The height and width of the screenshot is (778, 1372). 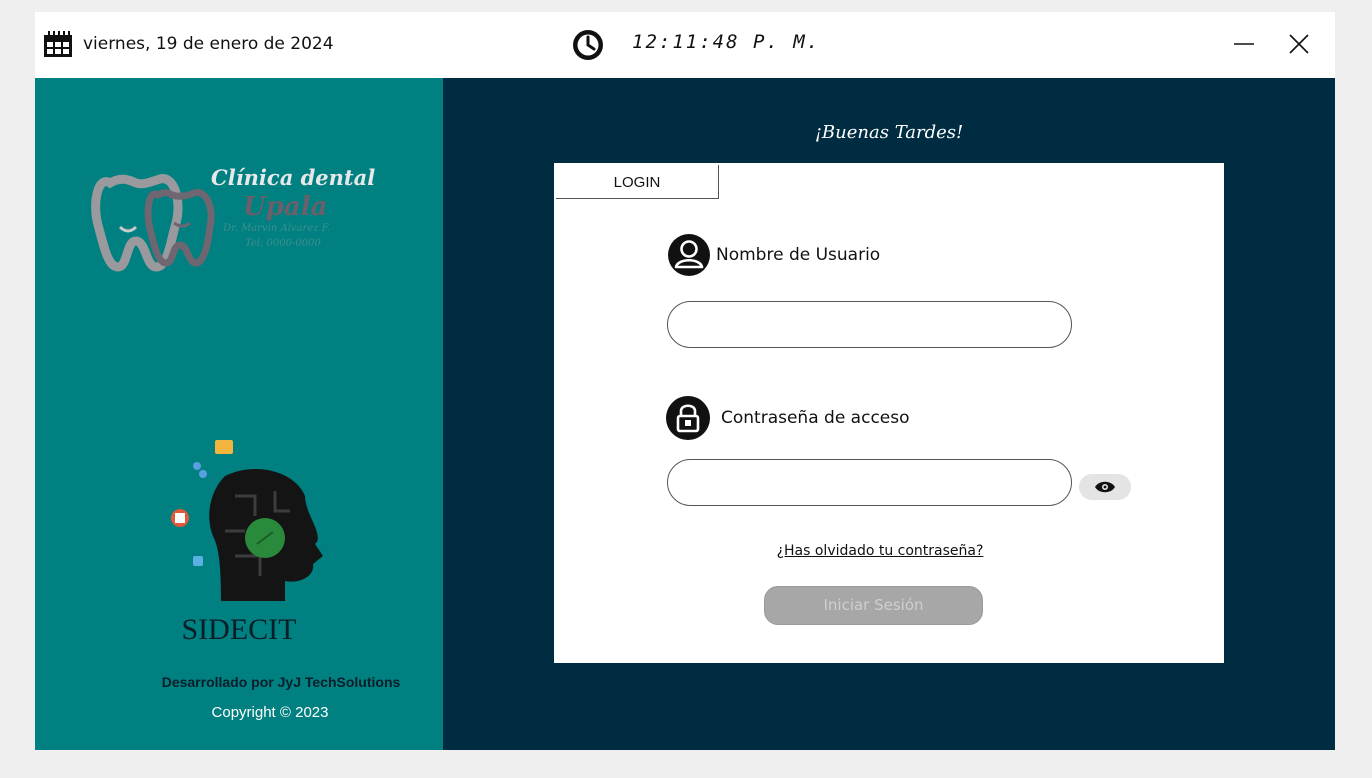 What do you see at coordinates (689, 255) in the screenshot?
I see `user-icon` at bounding box center [689, 255].